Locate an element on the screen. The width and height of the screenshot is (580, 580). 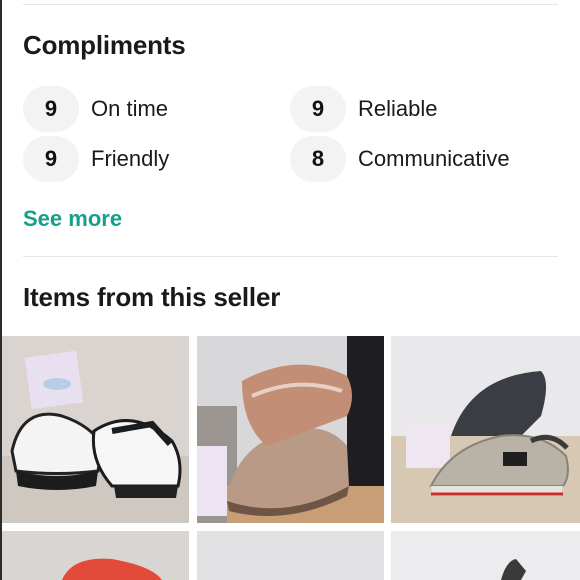
items-section-title: Items from this seller is located at coordinates (152, 297).